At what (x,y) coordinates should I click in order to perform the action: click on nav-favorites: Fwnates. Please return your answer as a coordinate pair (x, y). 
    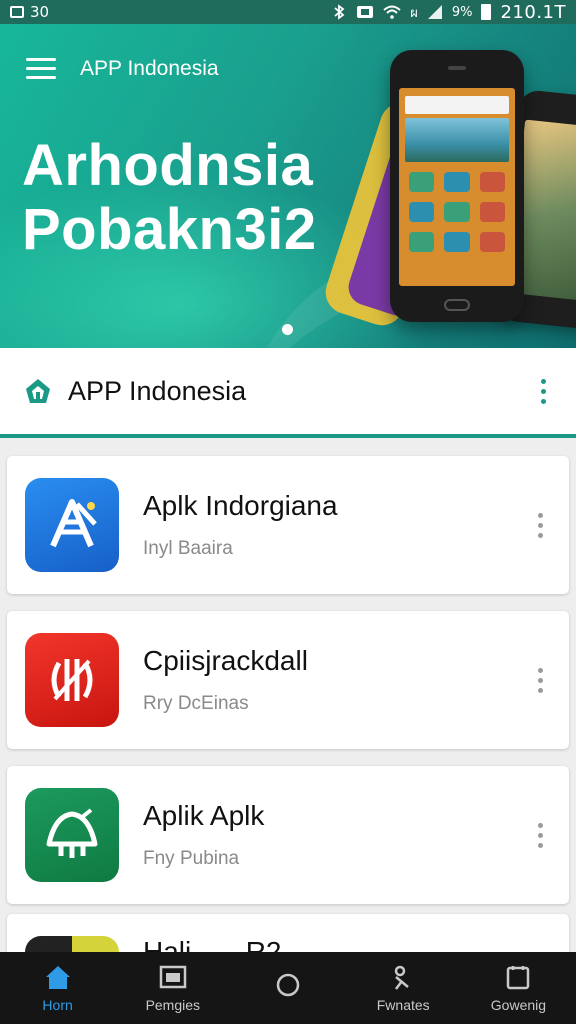
    Looking at the image, I should click on (403, 988).